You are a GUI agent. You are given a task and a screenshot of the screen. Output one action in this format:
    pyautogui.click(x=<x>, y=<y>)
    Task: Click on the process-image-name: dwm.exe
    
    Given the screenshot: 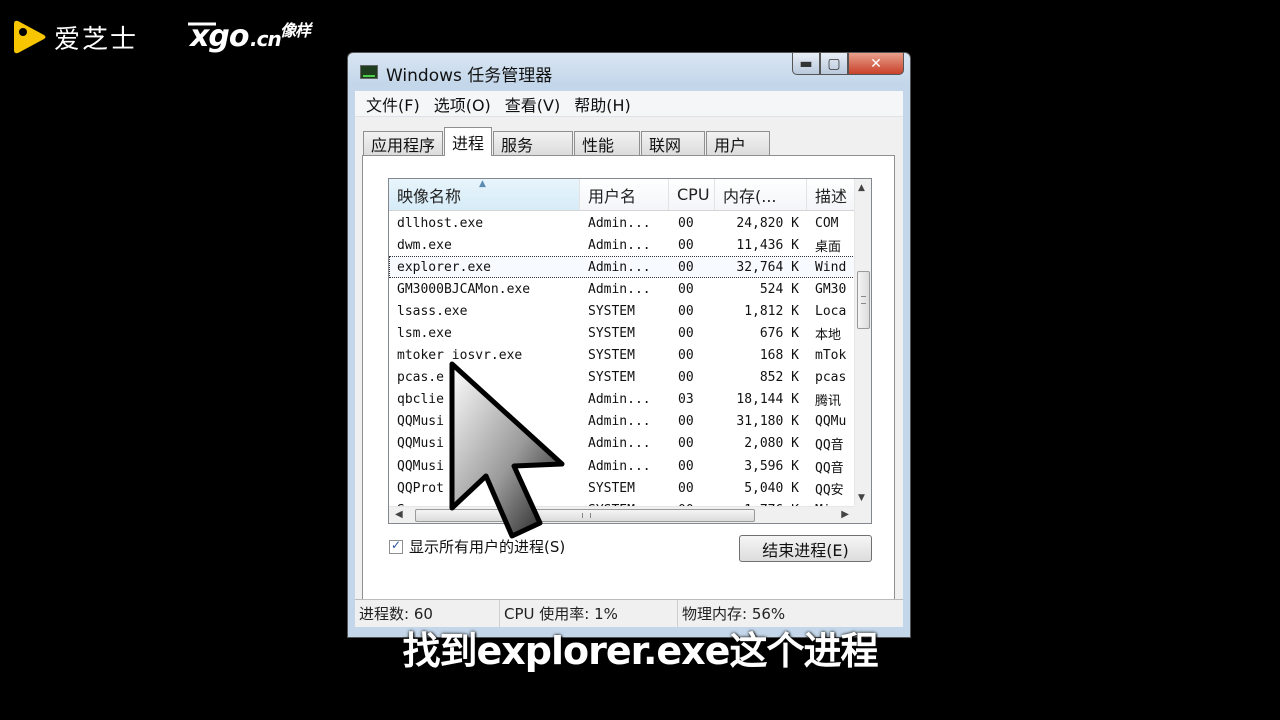 What is the action you would take?
    pyautogui.click(x=424, y=245)
    